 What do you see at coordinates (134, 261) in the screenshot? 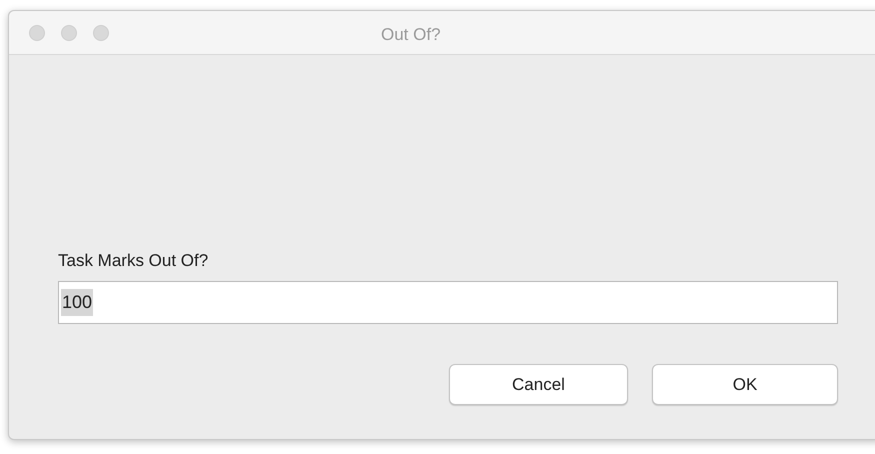
I see `field-label: Task Marks Out Of?` at bounding box center [134, 261].